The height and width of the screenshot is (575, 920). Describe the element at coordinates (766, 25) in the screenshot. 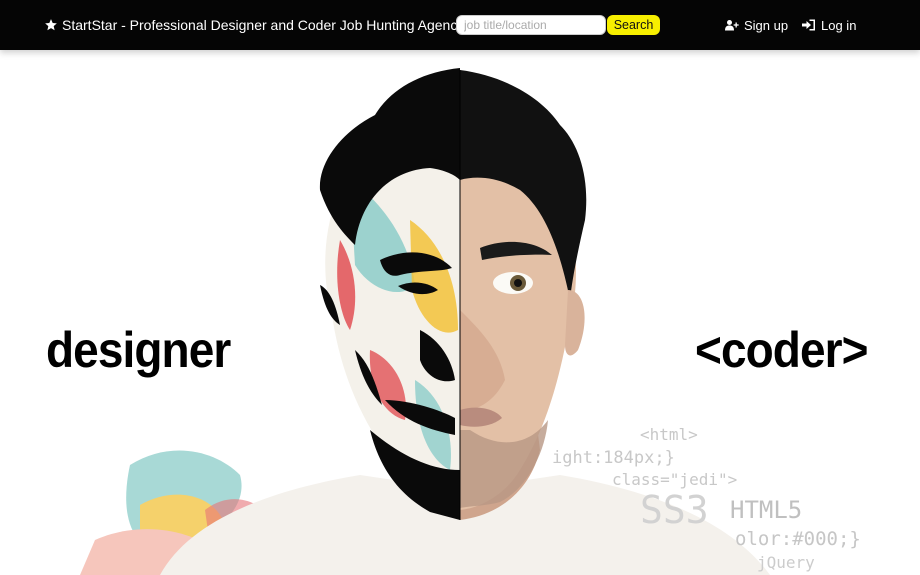

I see `signup-label: Sign up` at that location.